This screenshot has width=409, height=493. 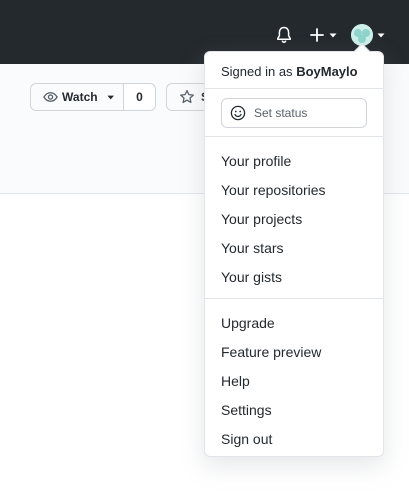 I want to click on signed-in-header: Signed in as BoyMaylo, so click(x=289, y=71).